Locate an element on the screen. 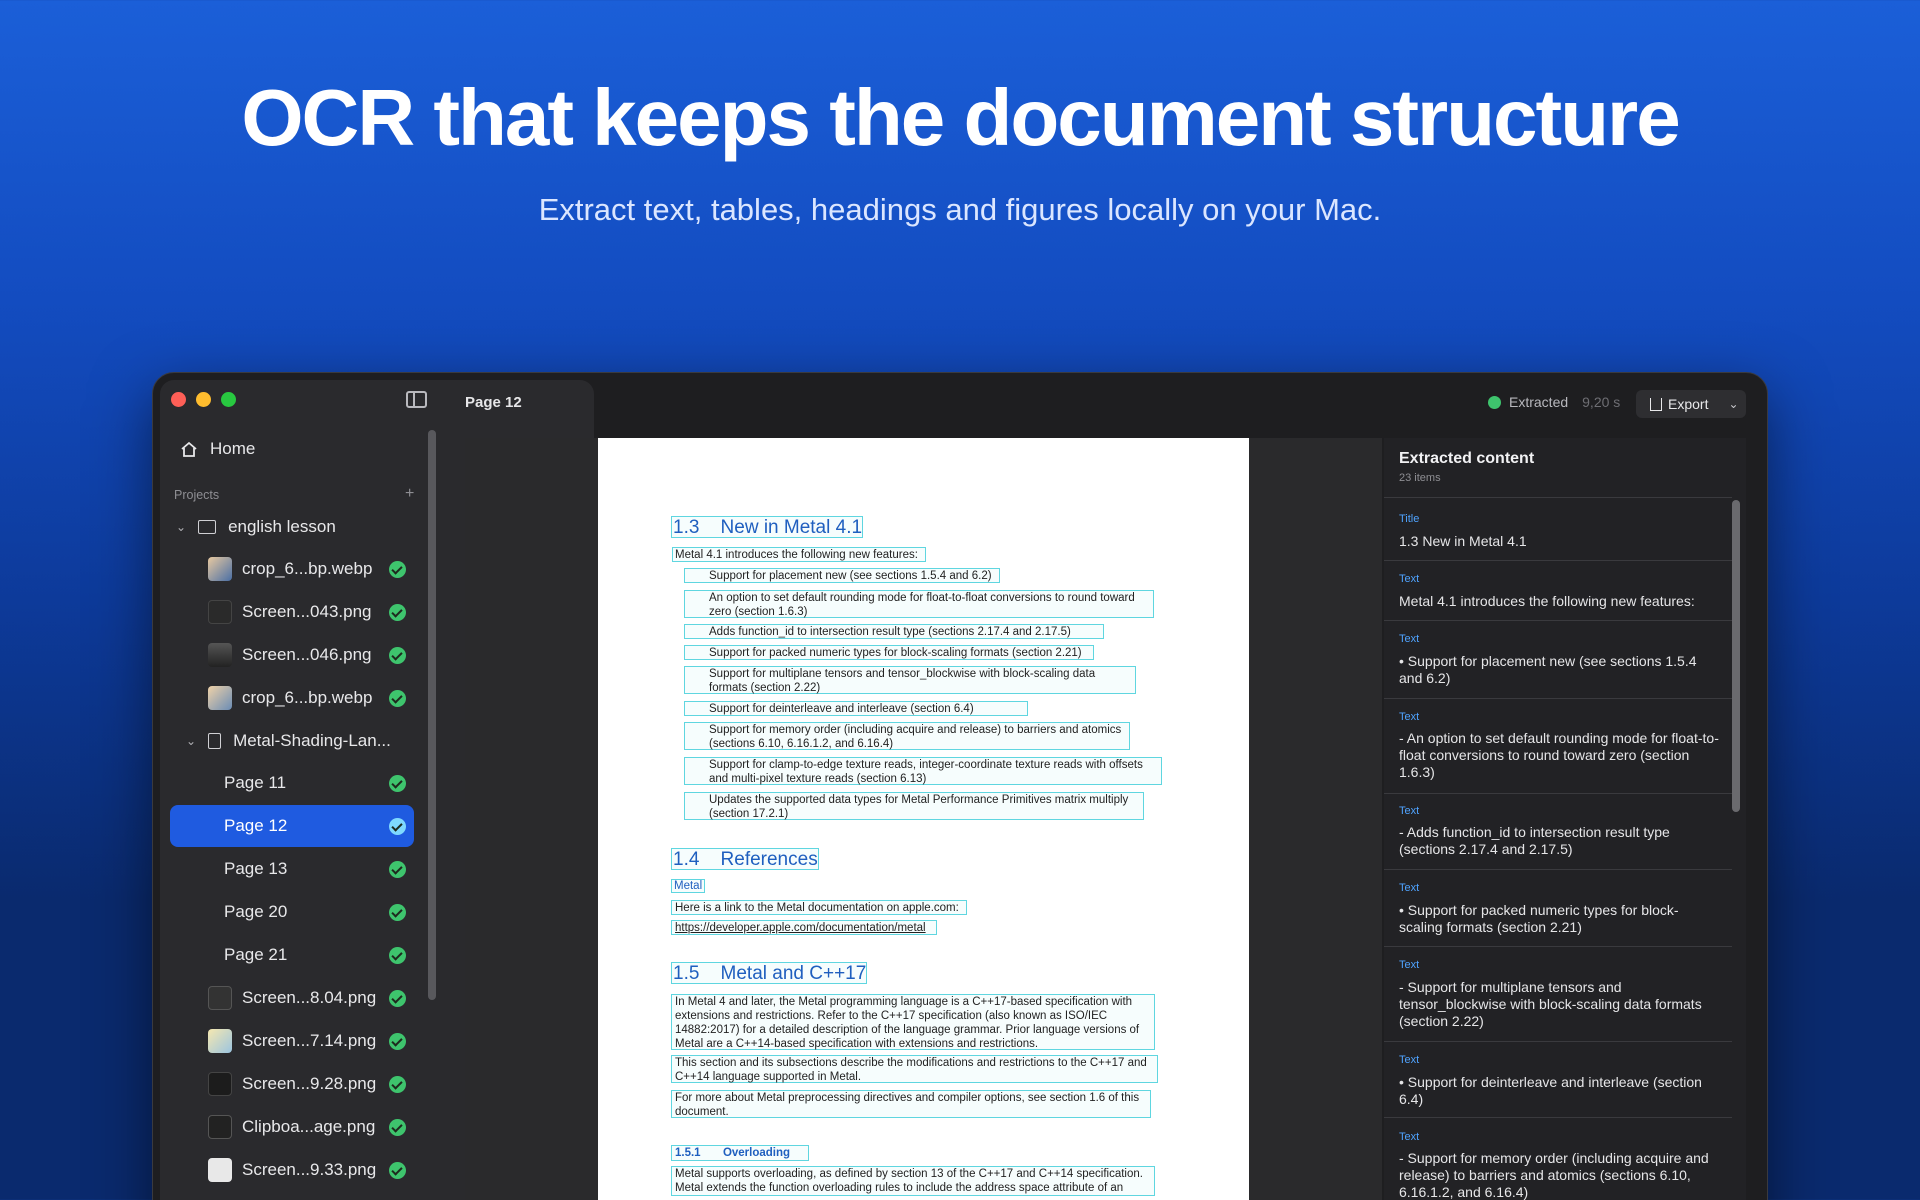 The image size is (1920, 1200). projects-label: Projects is located at coordinates (197, 495).